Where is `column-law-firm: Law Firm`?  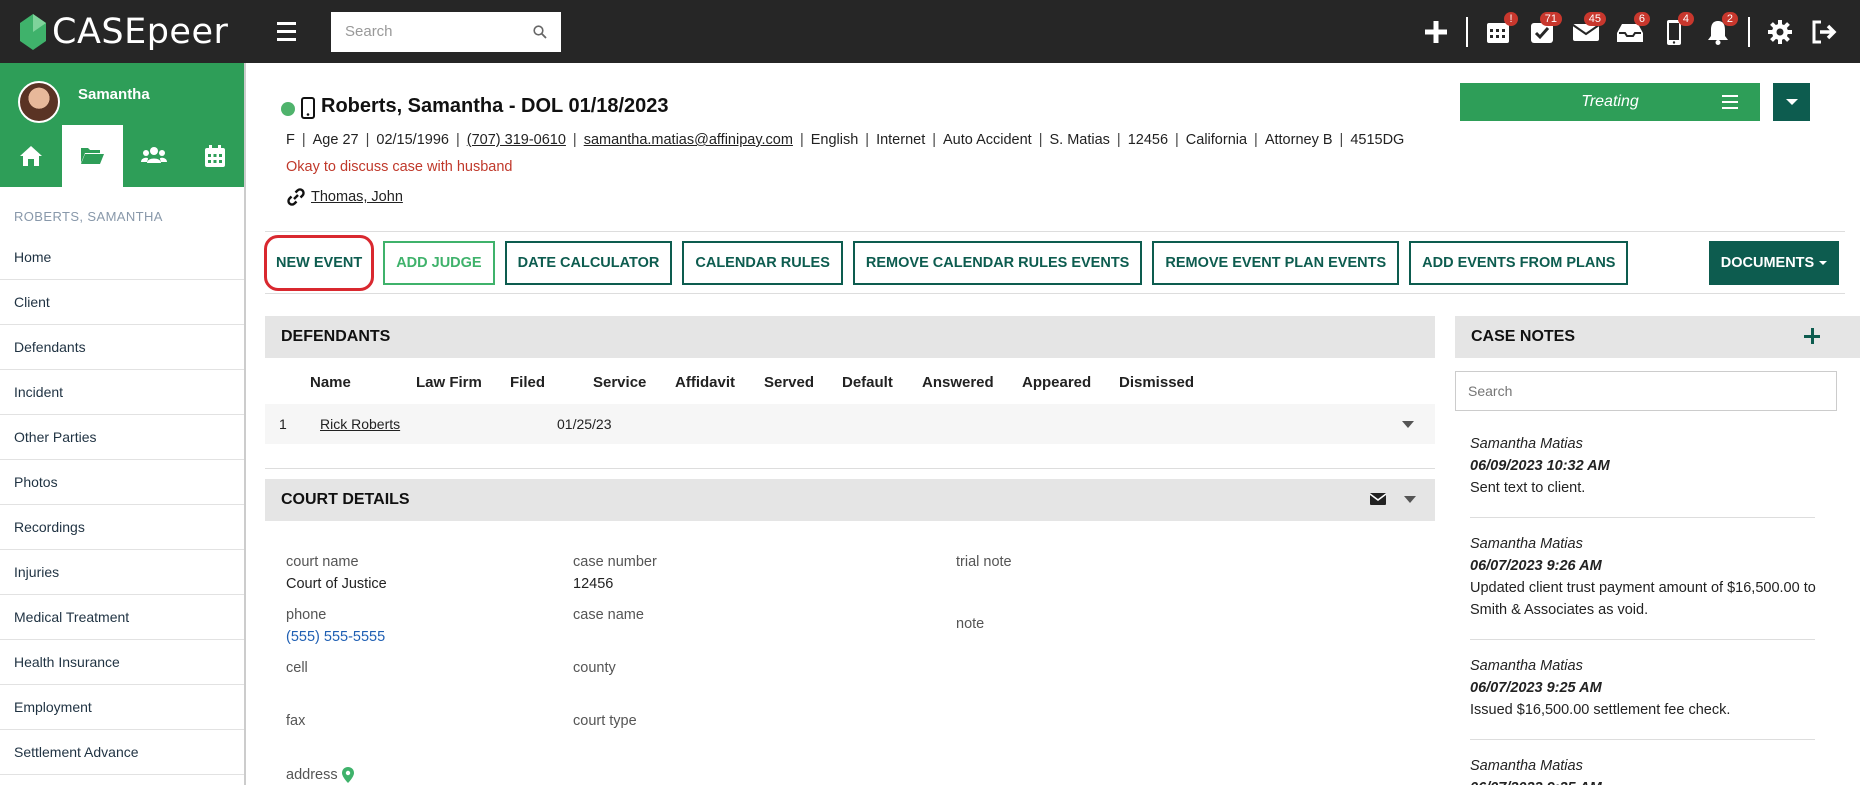 column-law-firm: Law Firm is located at coordinates (449, 382).